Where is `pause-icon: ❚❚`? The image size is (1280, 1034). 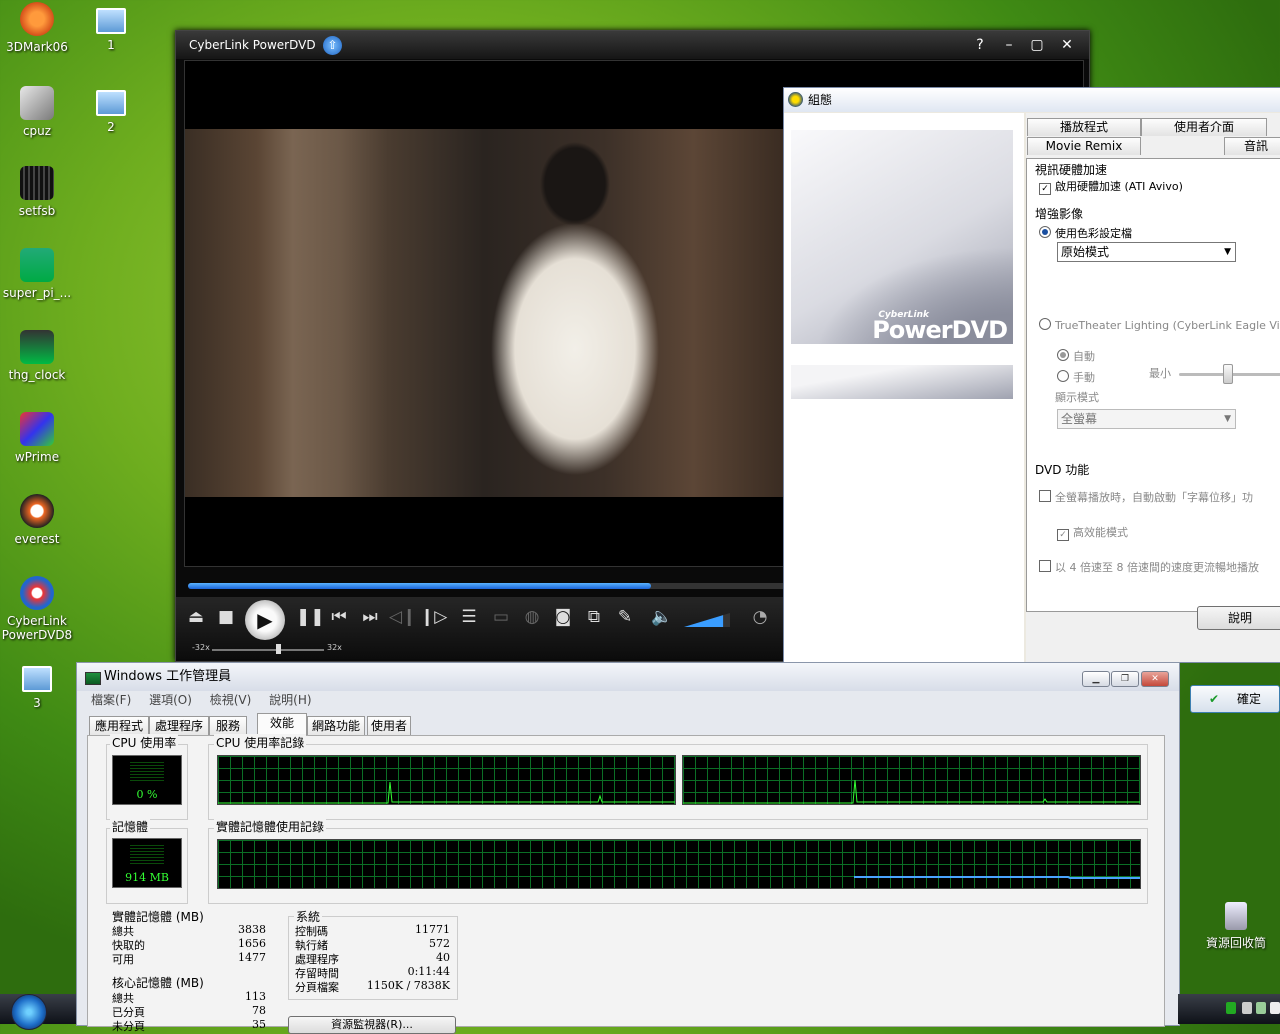 pause-icon: ❚❚ is located at coordinates (310, 617).